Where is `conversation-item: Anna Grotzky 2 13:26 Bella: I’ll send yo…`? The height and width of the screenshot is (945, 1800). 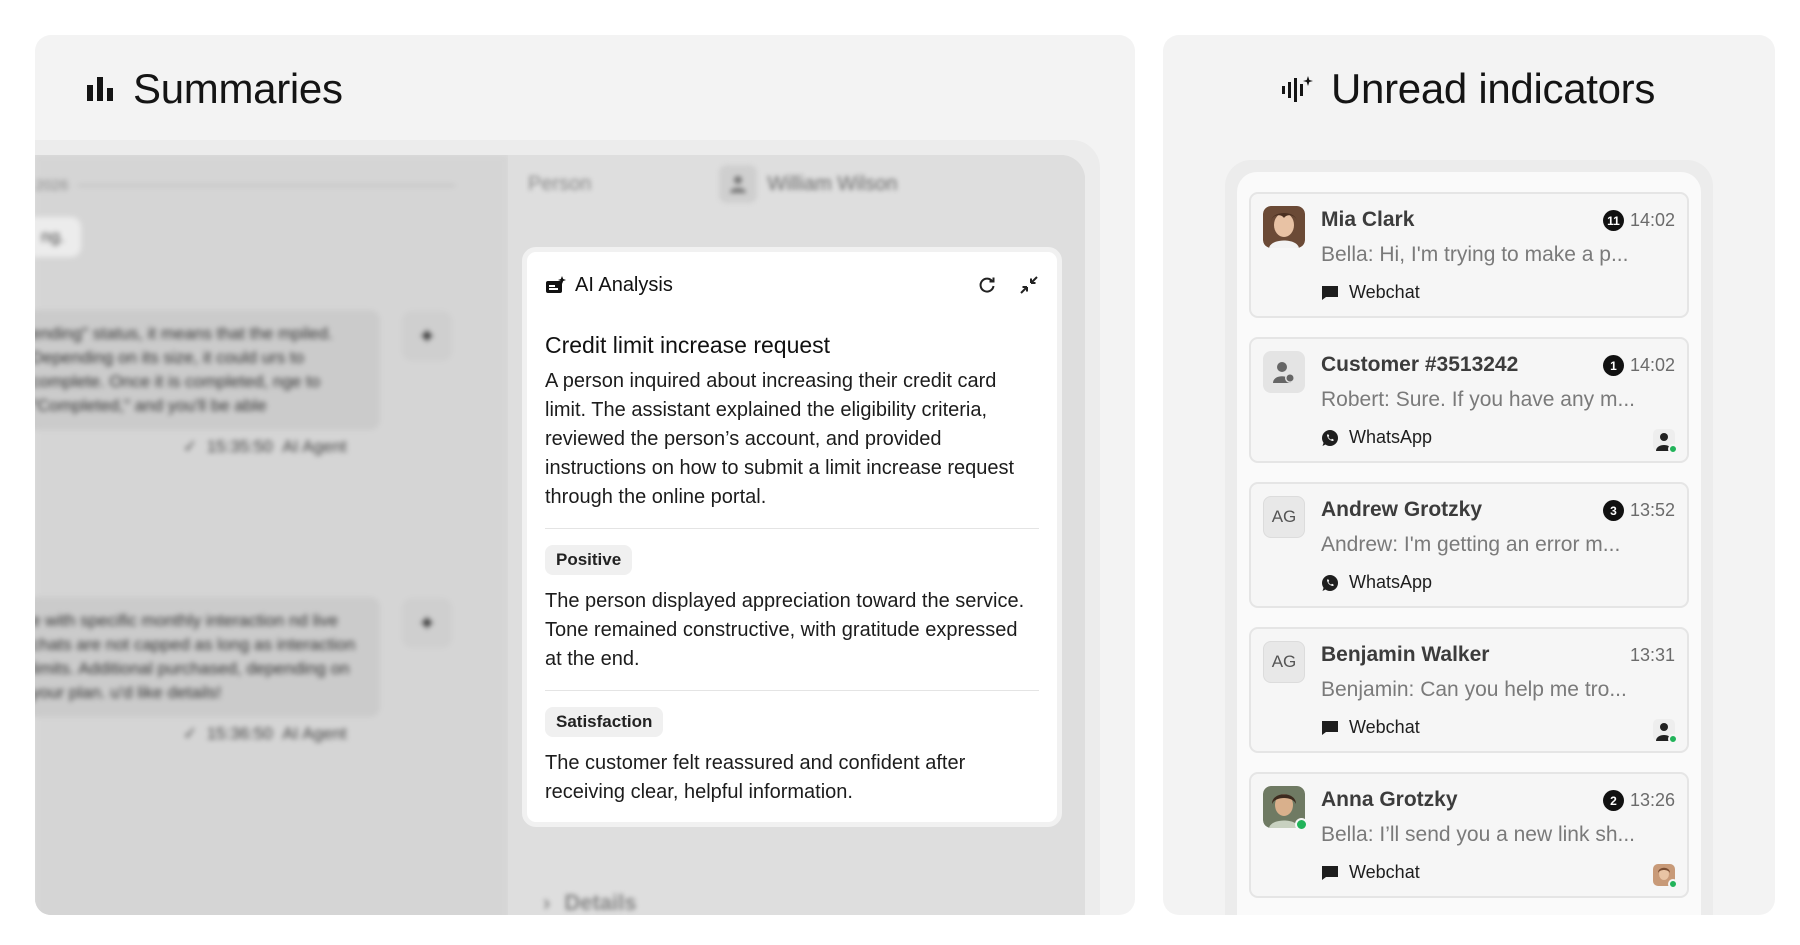 conversation-item: Anna Grotzky 2 13:26 Bella: I’ll send yo… is located at coordinates (1469, 835).